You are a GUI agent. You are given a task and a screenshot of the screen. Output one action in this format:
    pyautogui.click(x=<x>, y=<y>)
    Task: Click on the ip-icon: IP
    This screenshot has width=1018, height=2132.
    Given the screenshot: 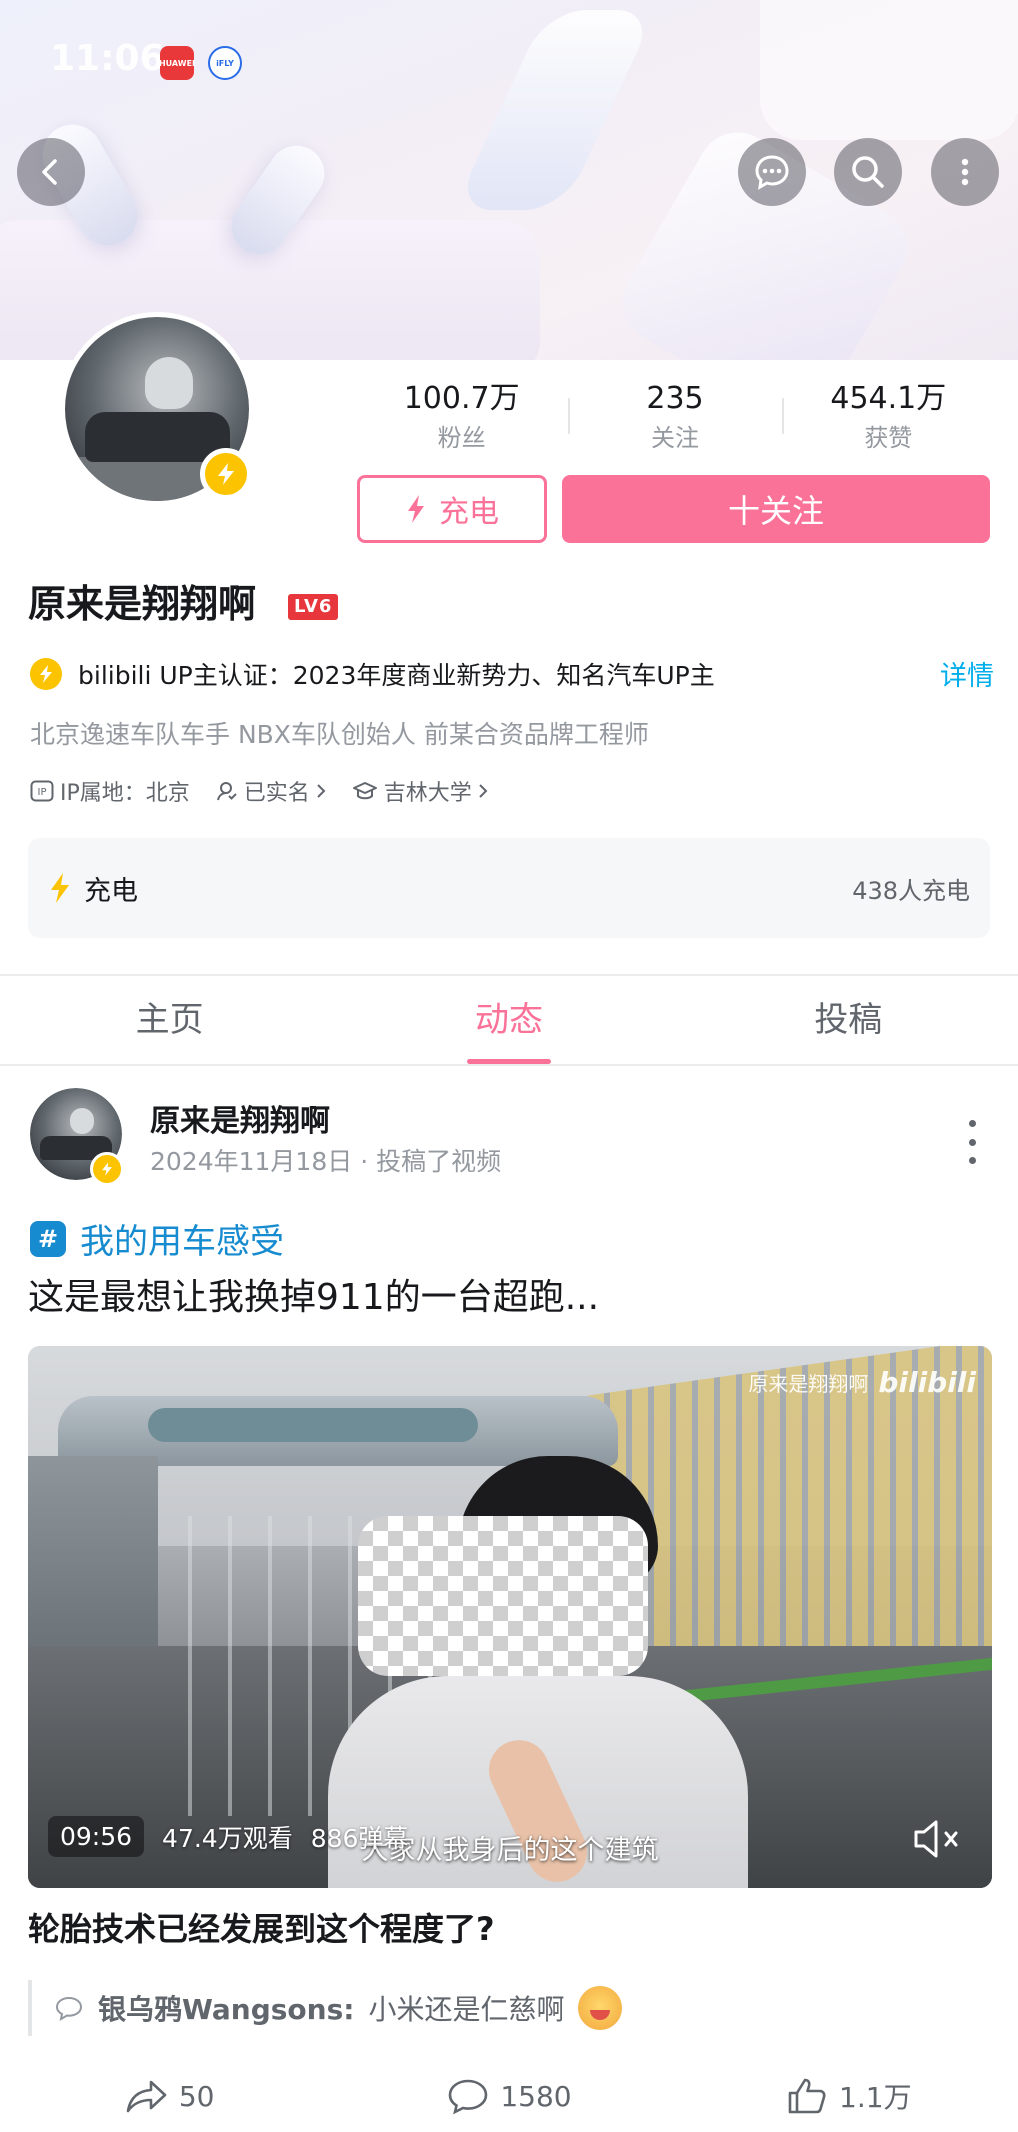 What is the action you would take?
    pyautogui.click(x=42, y=791)
    